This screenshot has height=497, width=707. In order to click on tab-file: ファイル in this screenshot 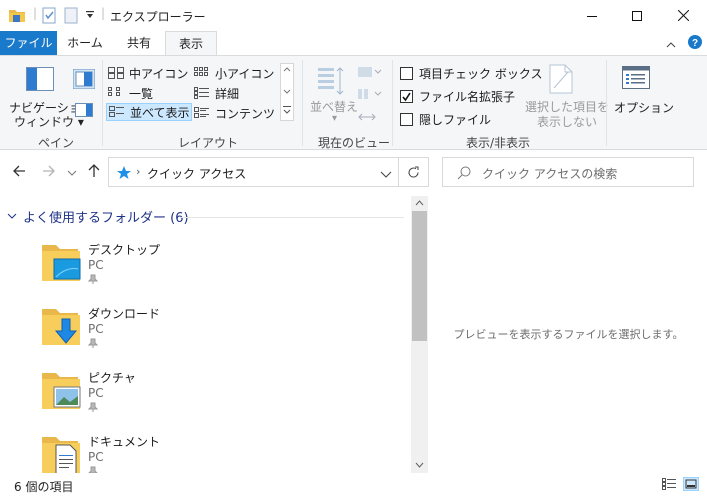, I will do `click(28, 43)`.